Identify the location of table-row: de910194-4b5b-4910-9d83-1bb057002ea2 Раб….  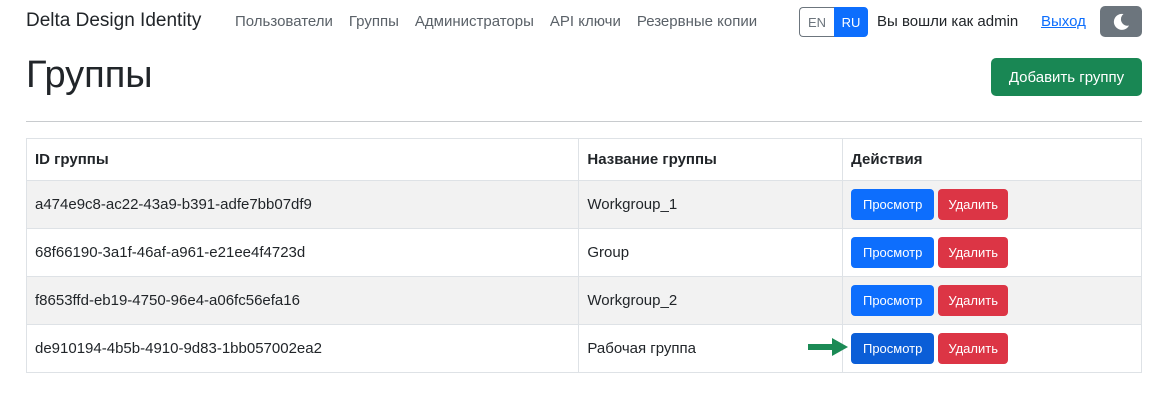
(583, 348).